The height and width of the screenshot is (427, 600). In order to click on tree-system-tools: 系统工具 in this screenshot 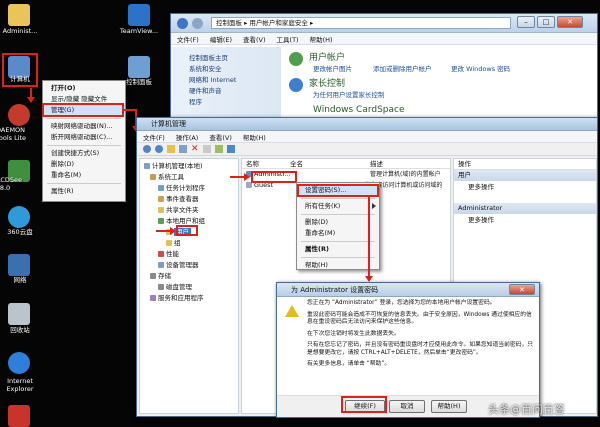, I will do `click(189, 177)`.